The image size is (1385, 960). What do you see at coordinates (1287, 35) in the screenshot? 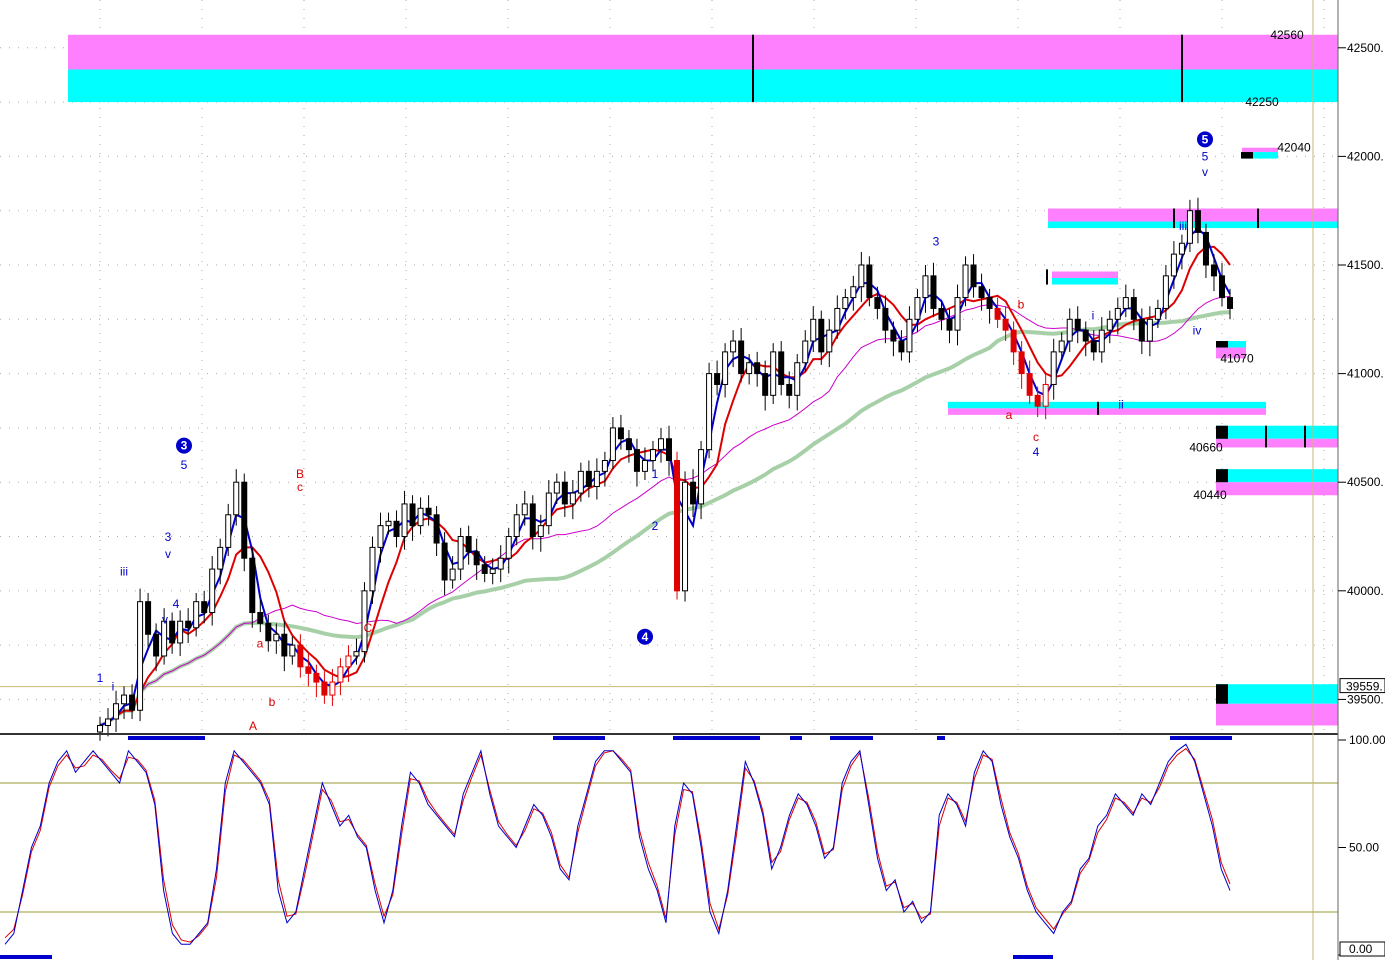
I see `price-level-label: 42560` at bounding box center [1287, 35].